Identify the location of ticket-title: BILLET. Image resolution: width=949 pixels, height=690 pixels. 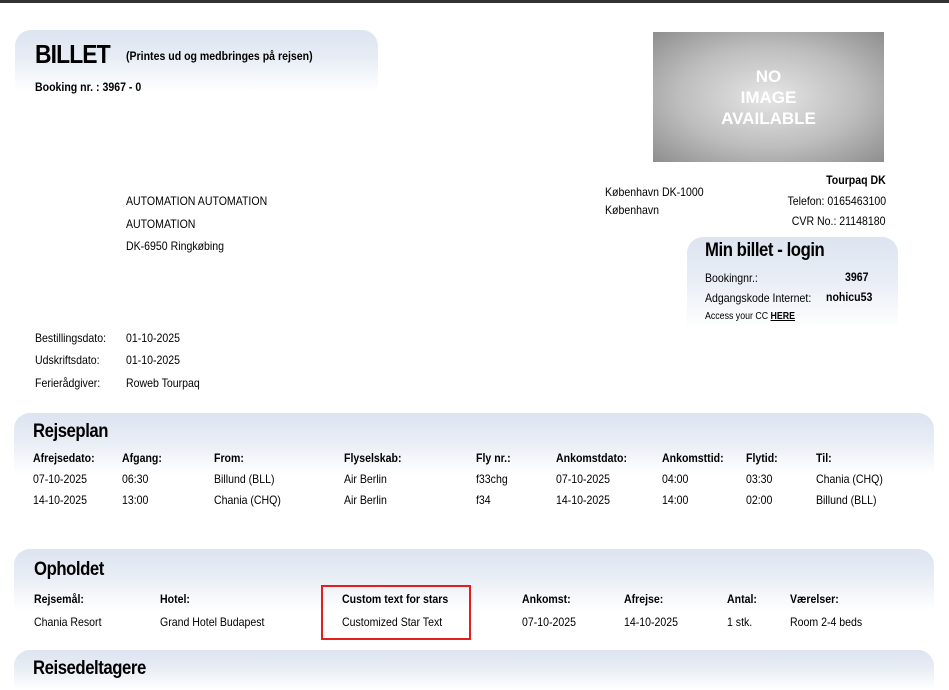
(73, 54).